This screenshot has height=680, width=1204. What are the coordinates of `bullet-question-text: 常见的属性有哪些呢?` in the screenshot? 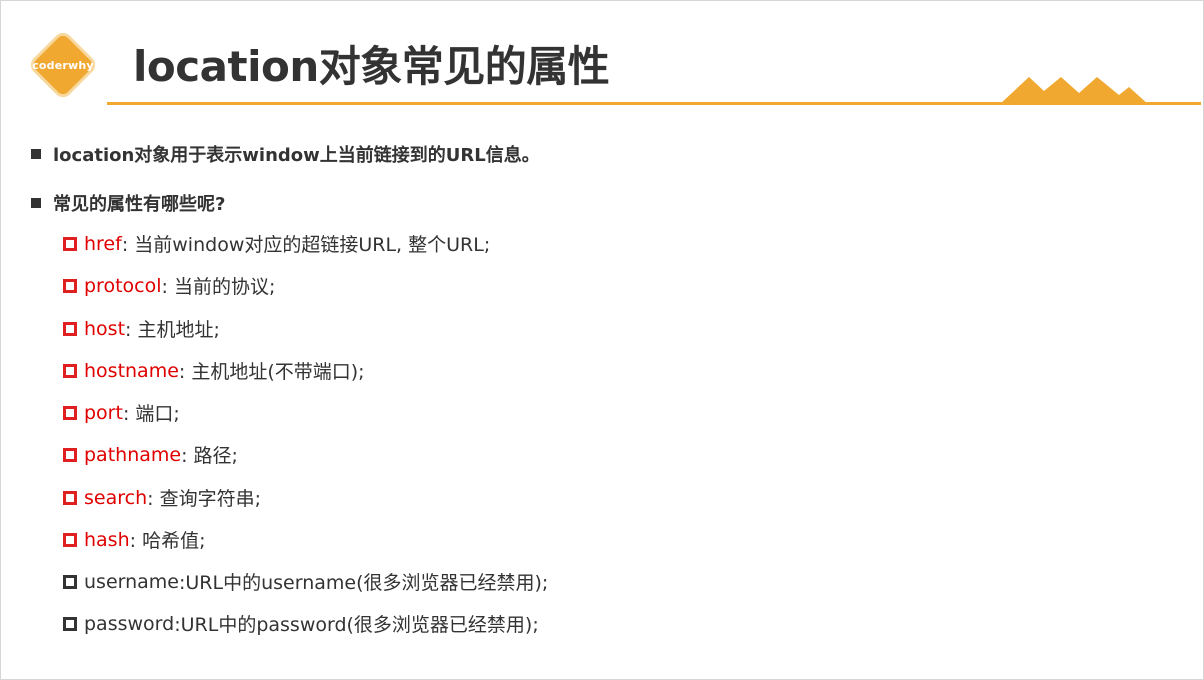 It's located at (139, 204).